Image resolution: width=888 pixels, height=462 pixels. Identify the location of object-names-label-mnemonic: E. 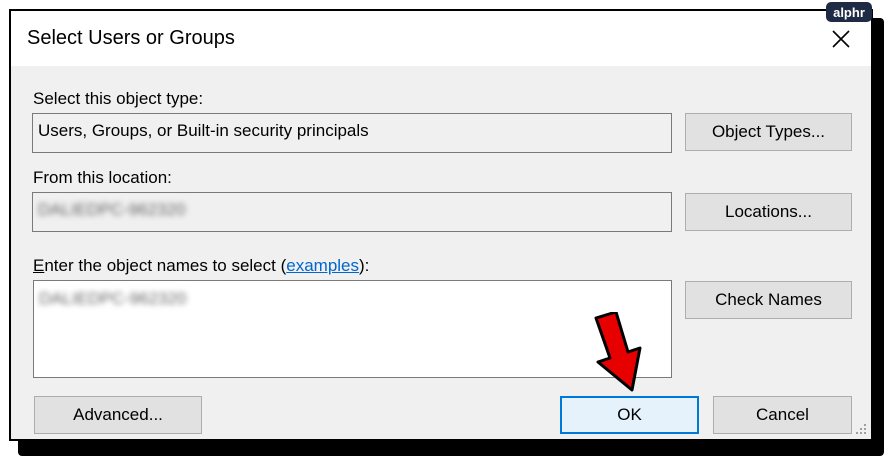
(39, 265).